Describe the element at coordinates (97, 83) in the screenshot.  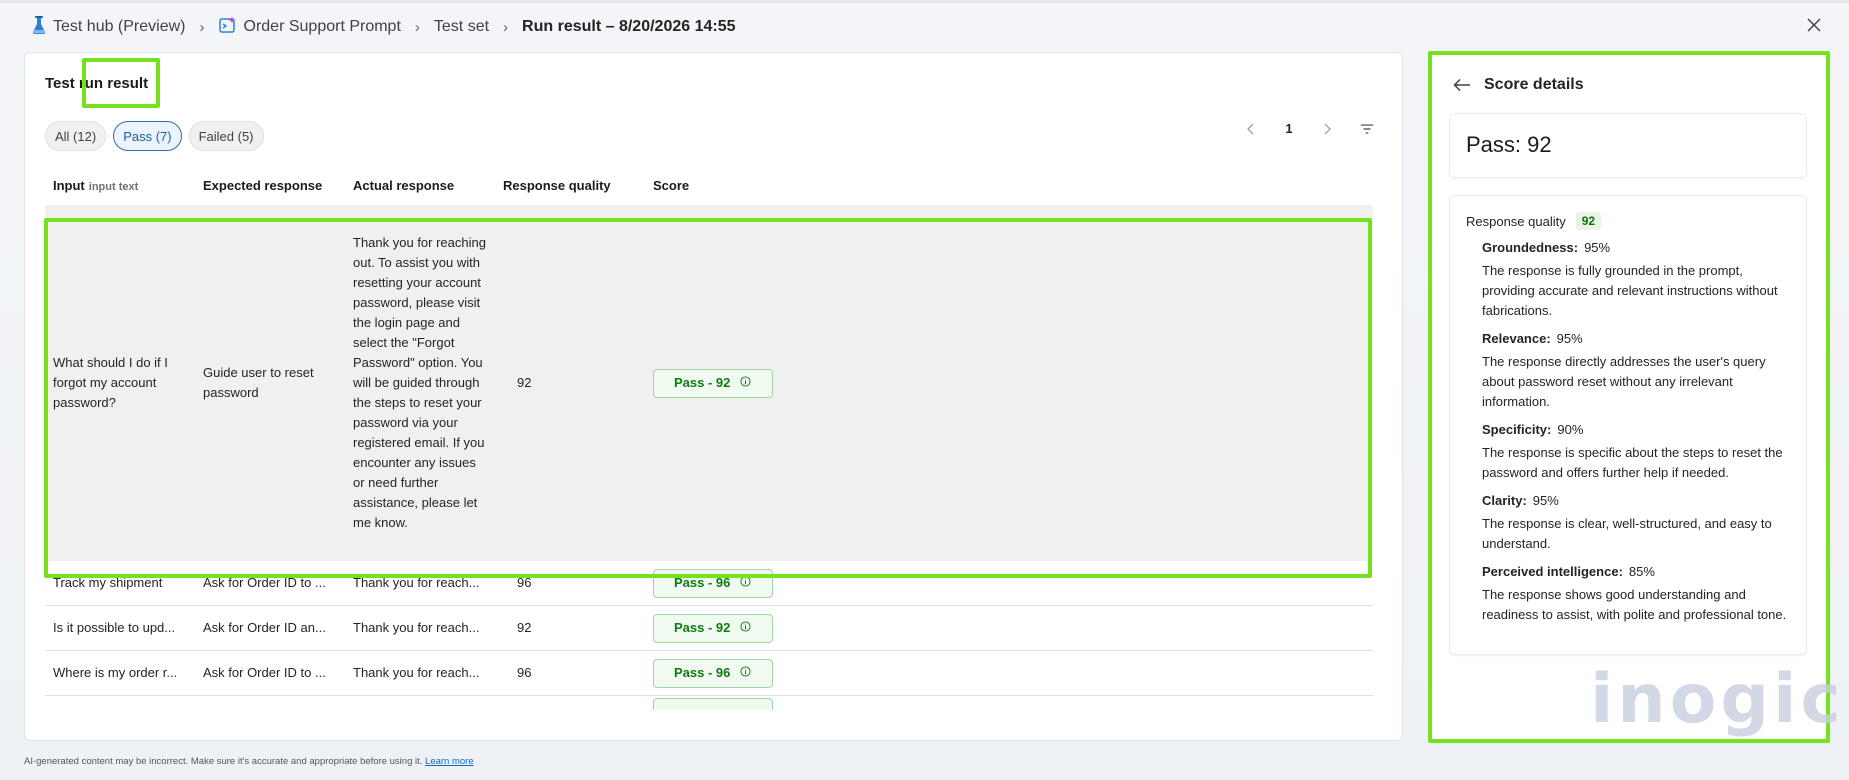
I see `panel-title: Test run result` at that location.